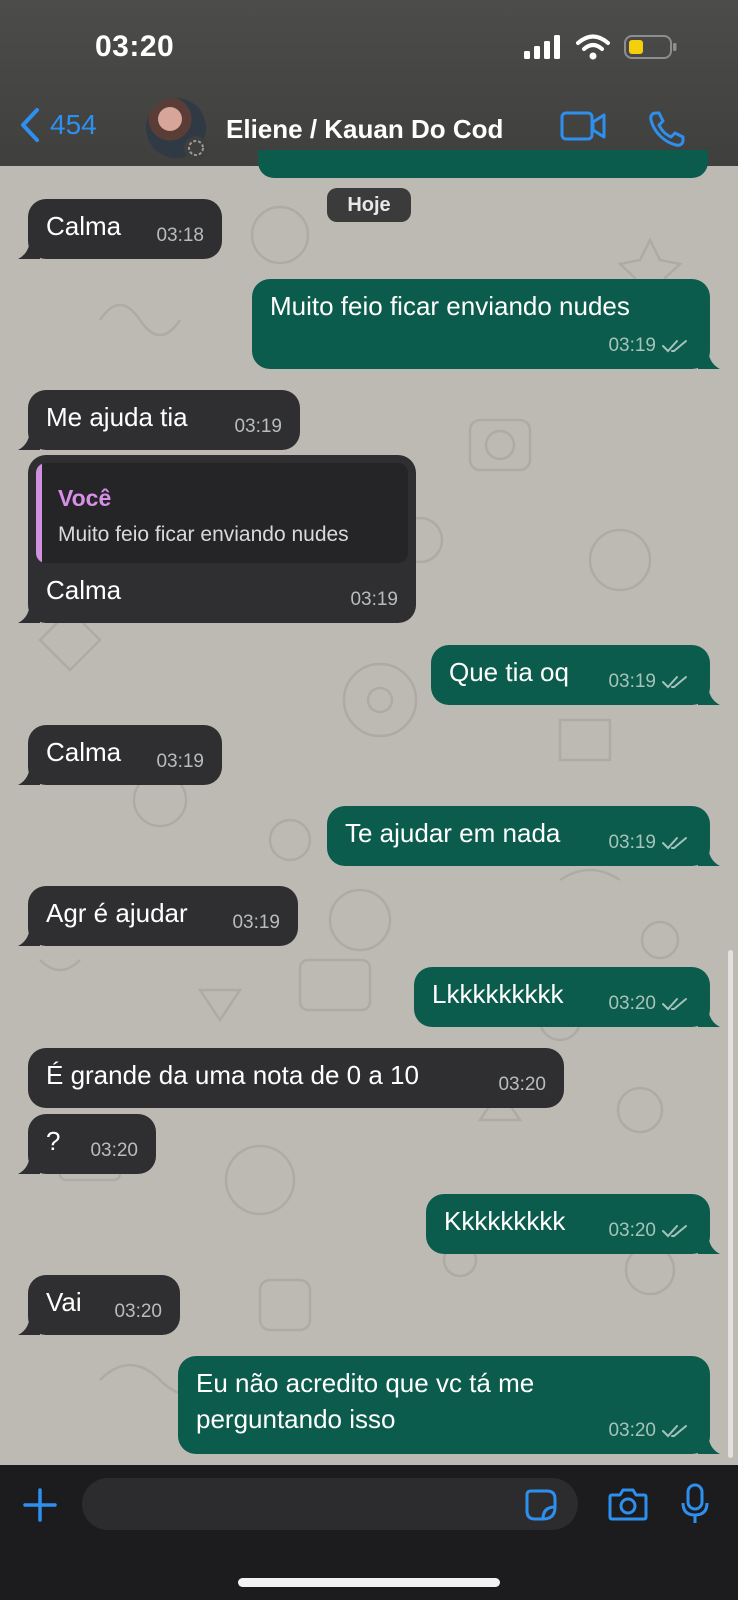  I want to click on chevron-left-icon, so click(30, 125).